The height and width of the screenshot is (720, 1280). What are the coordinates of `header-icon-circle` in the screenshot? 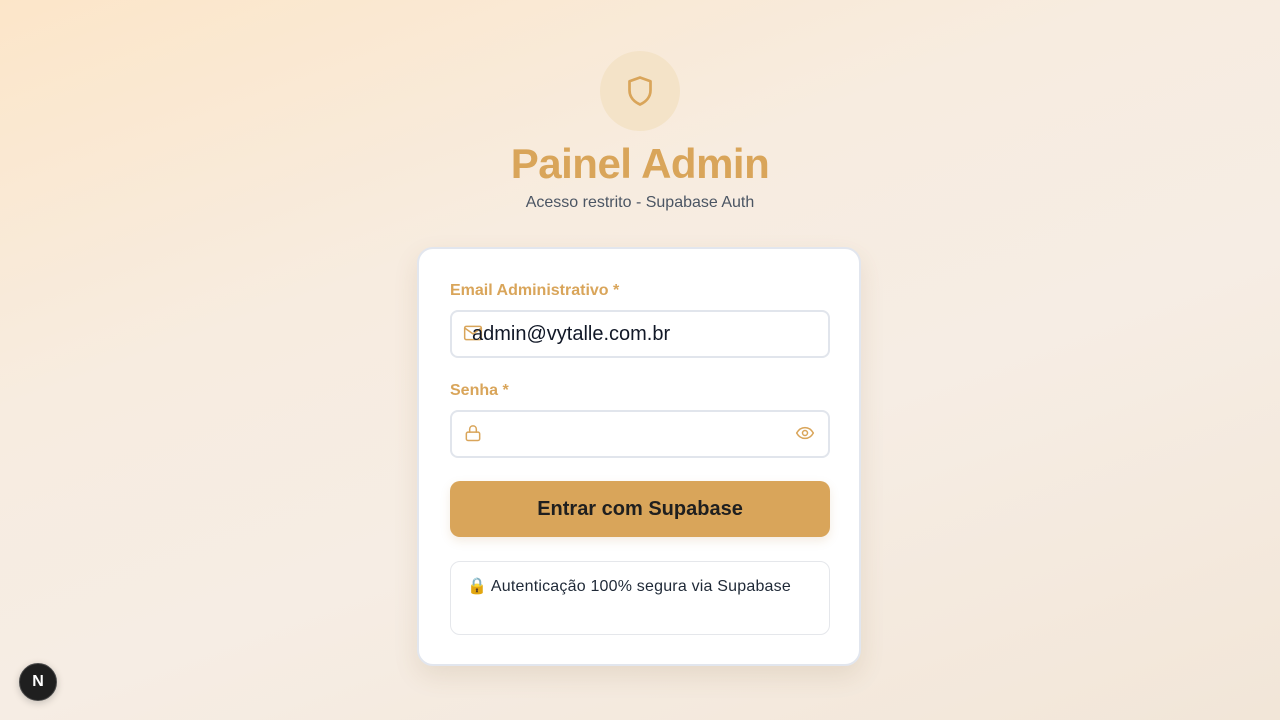 It's located at (640, 91).